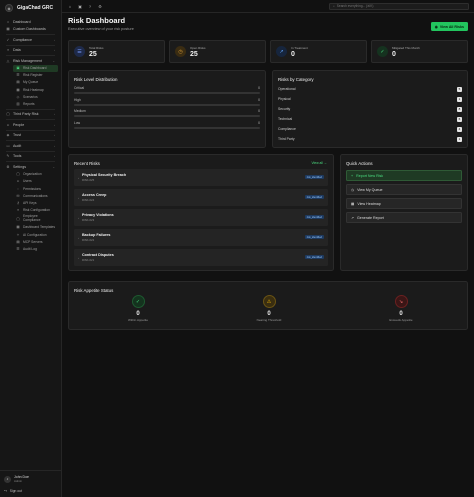  What do you see at coordinates (98, 214) in the screenshot?
I see `risk-name: Privacy Violations` at bounding box center [98, 214].